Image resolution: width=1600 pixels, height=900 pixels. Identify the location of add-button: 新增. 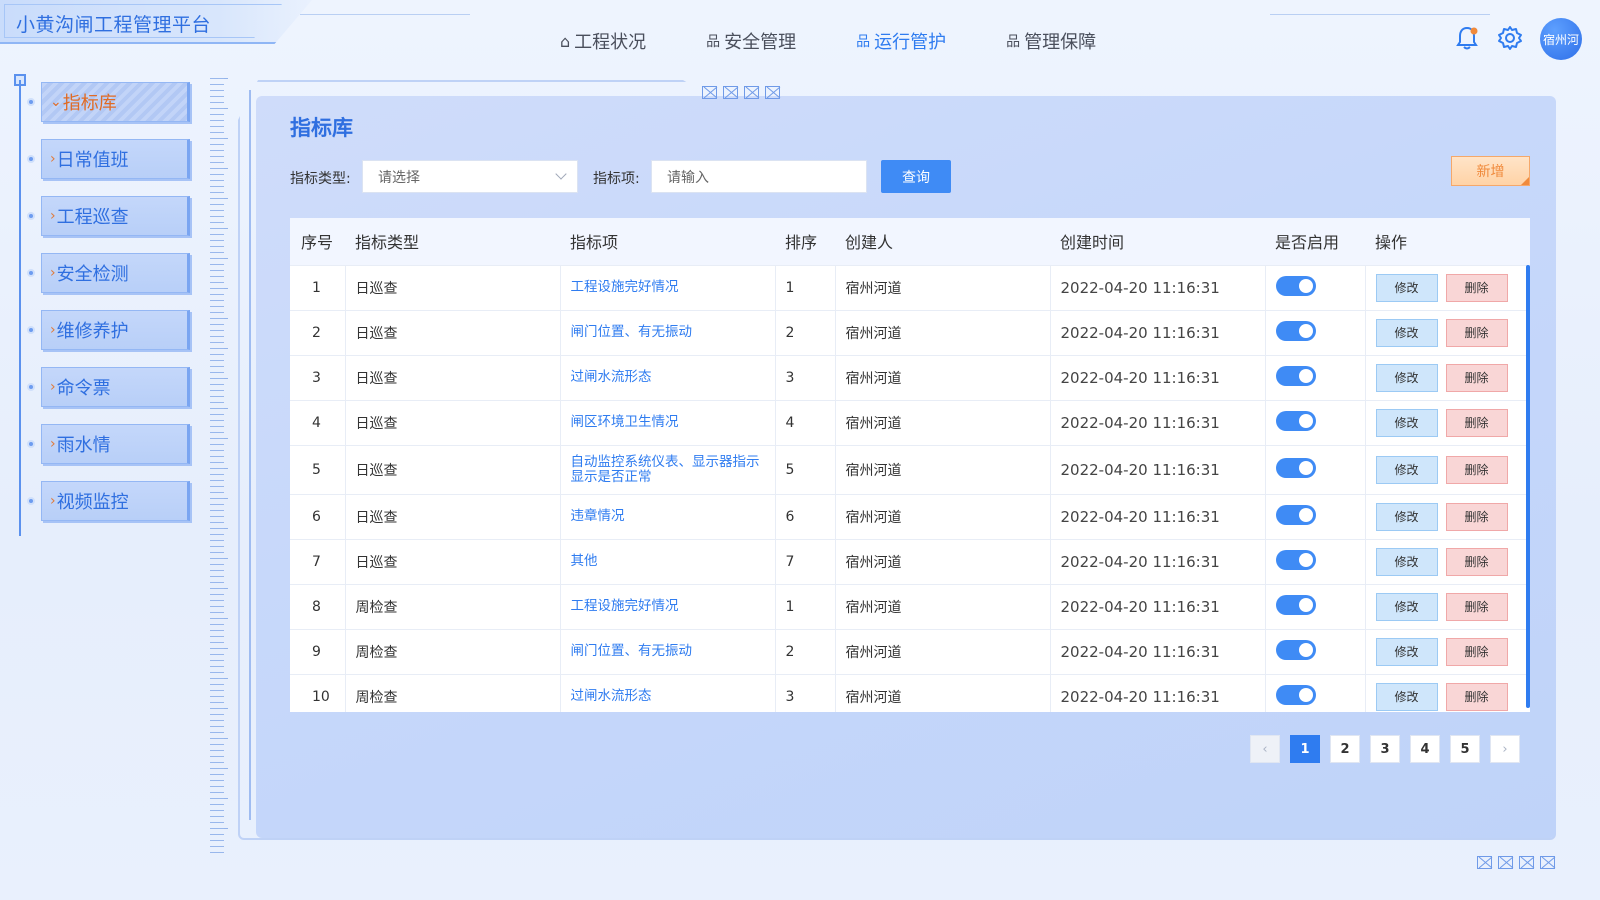
(1490, 171).